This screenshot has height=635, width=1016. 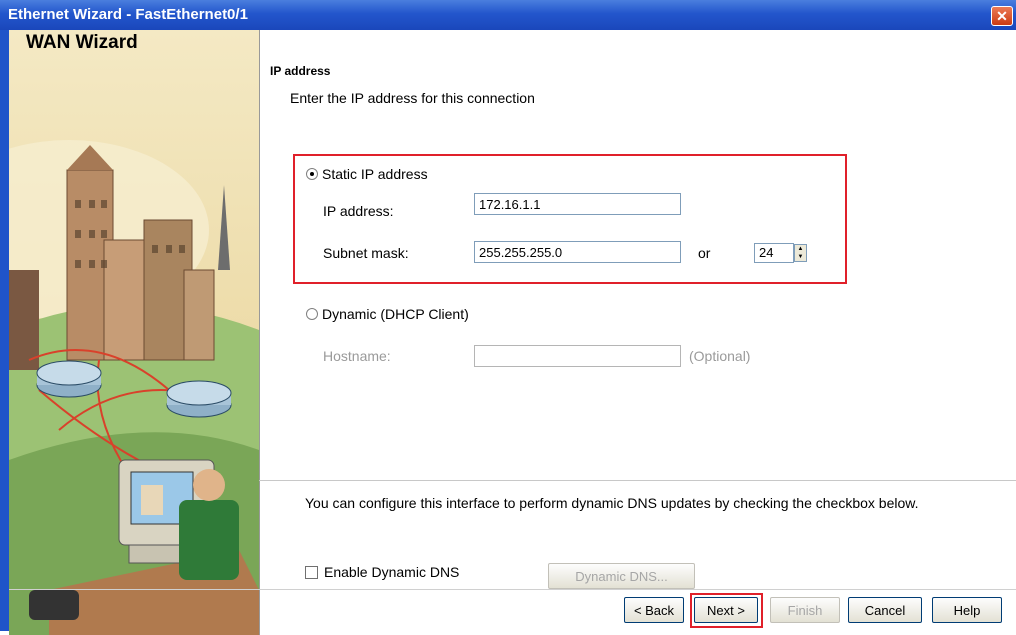 What do you see at coordinates (885, 610) in the screenshot?
I see `cancel-button: Cancel` at bounding box center [885, 610].